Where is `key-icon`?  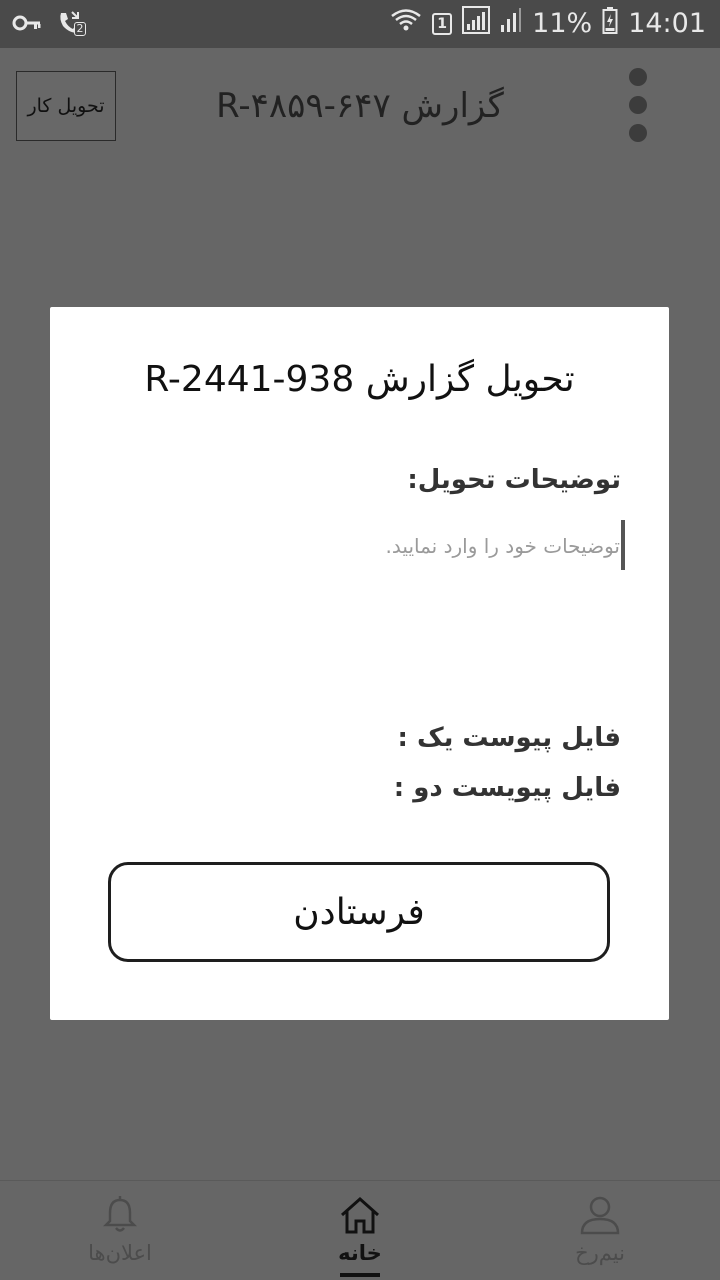 key-icon is located at coordinates (27, 25).